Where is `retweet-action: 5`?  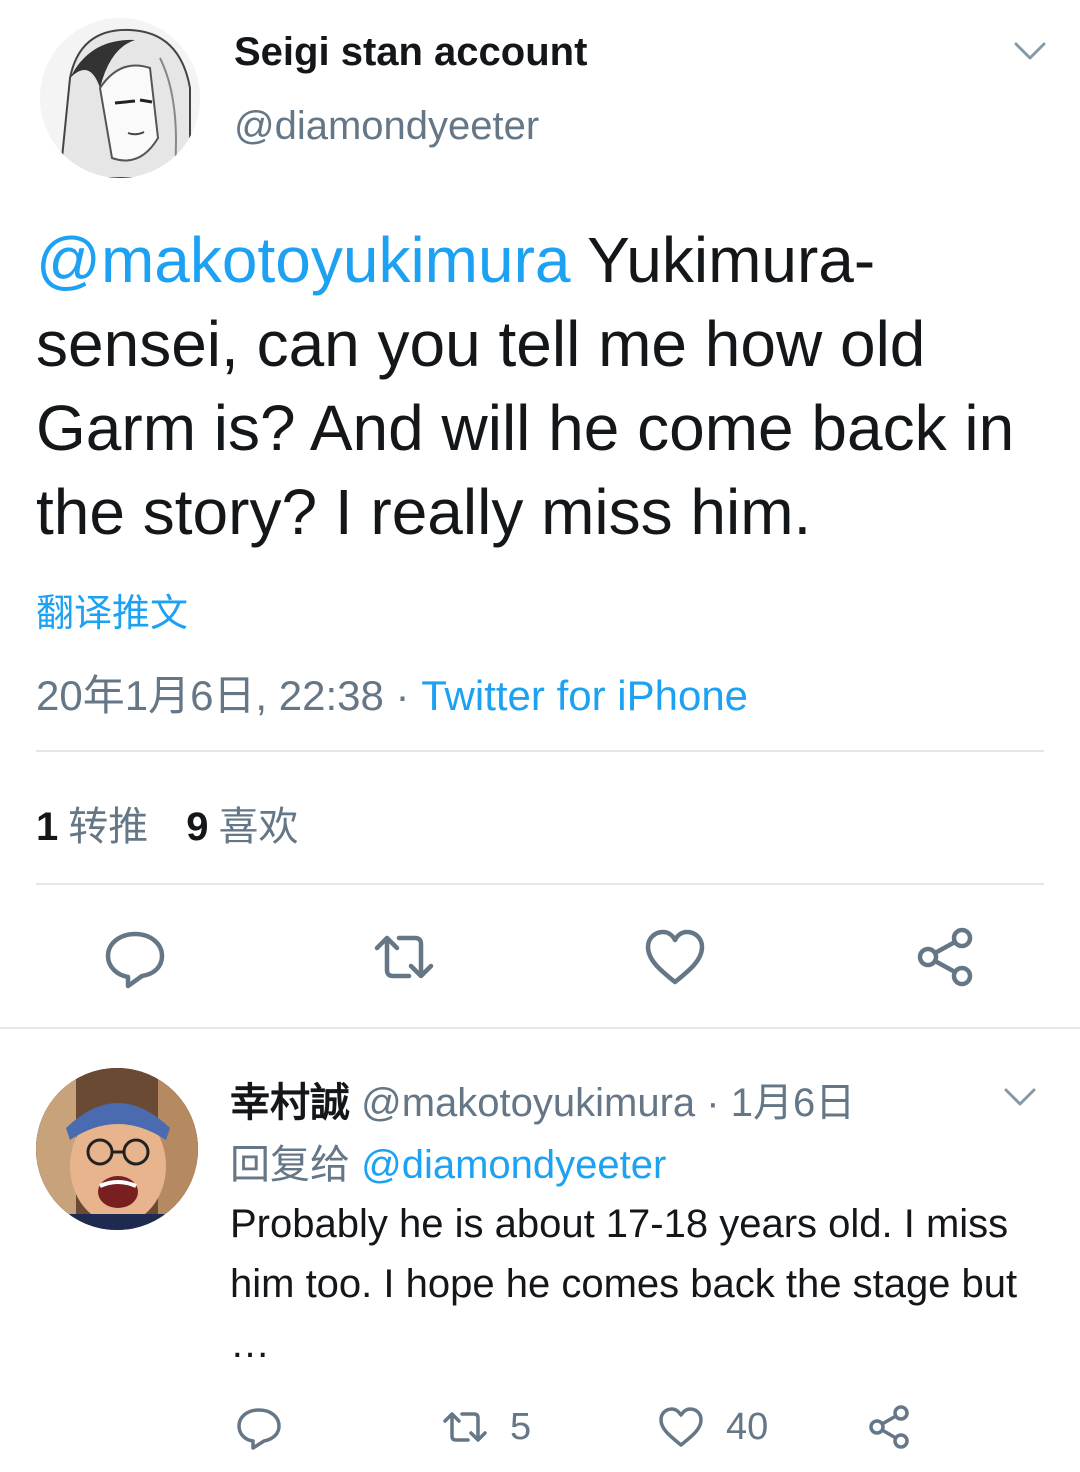 retweet-action: 5 is located at coordinates (485, 1427).